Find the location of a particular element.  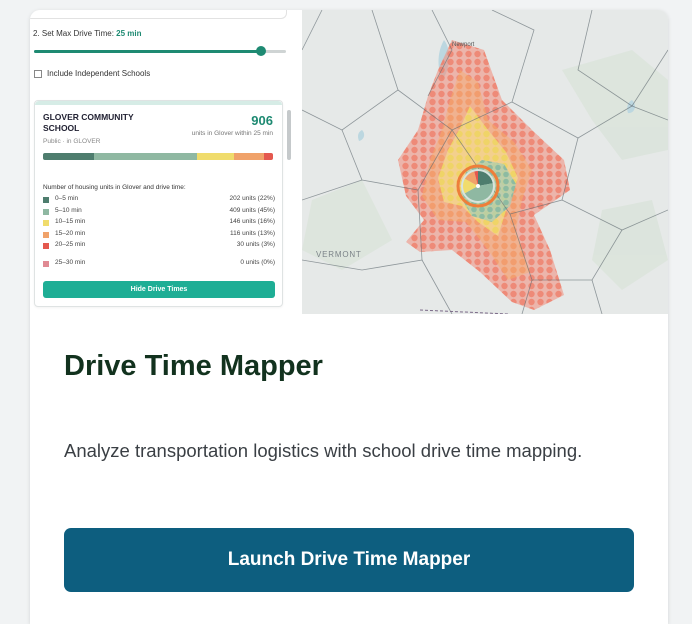

drive-time-slider-track is located at coordinates (160, 51).